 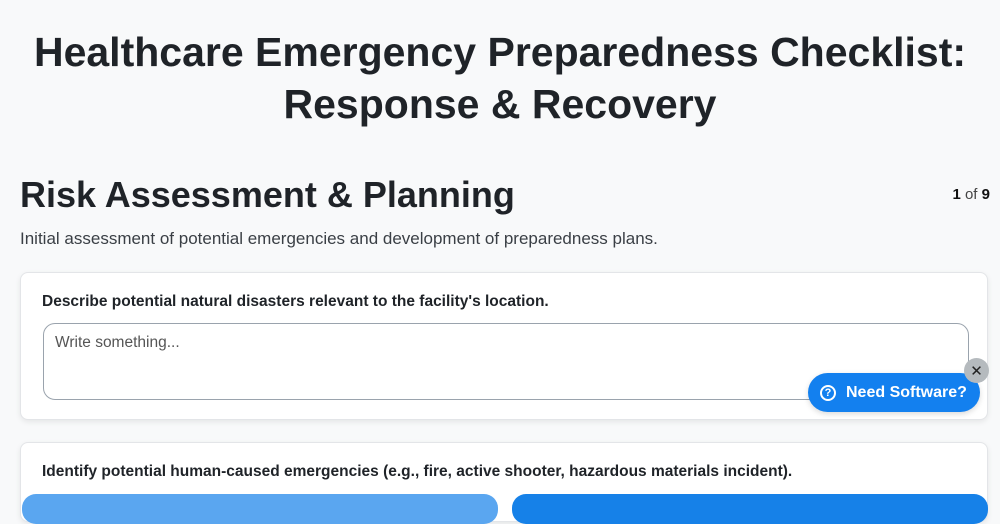 I want to click on page-of: of, so click(x=971, y=194).